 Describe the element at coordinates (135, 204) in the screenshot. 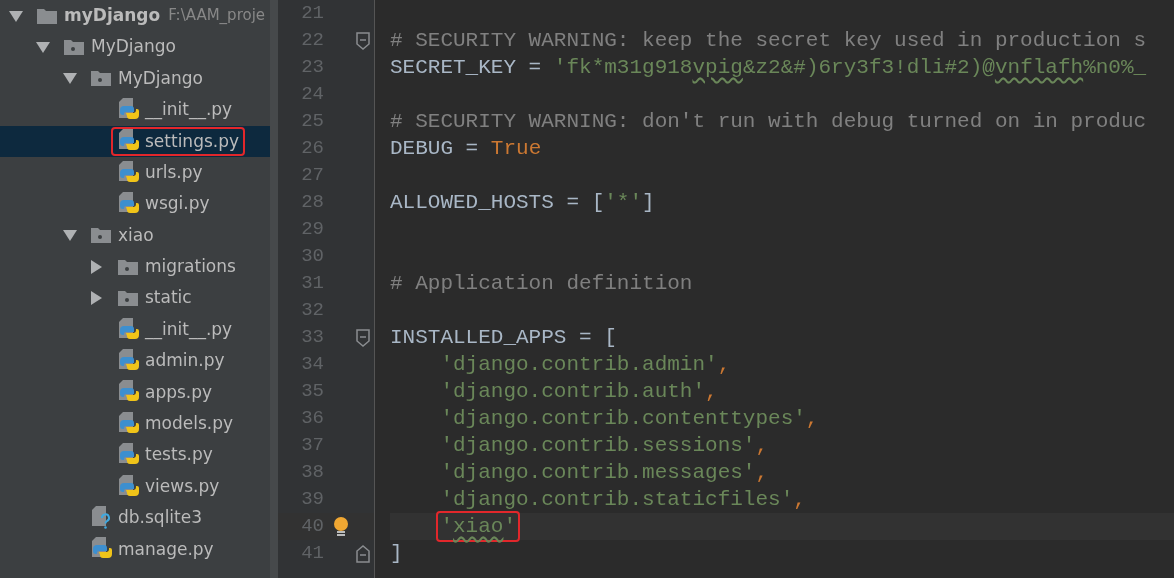

I see `tree-item: wsgi.py` at that location.